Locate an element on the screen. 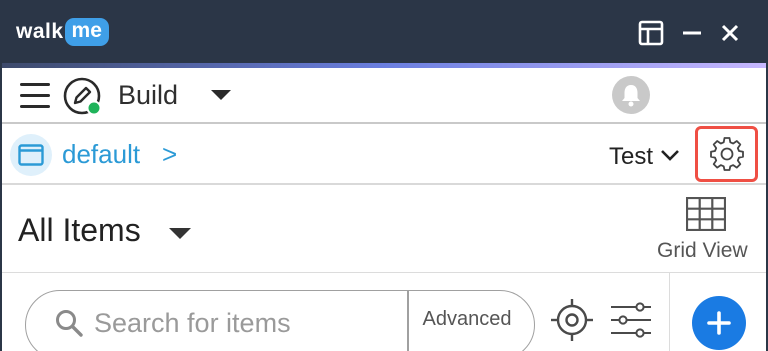  notifications-button is located at coordinates (631, 95).